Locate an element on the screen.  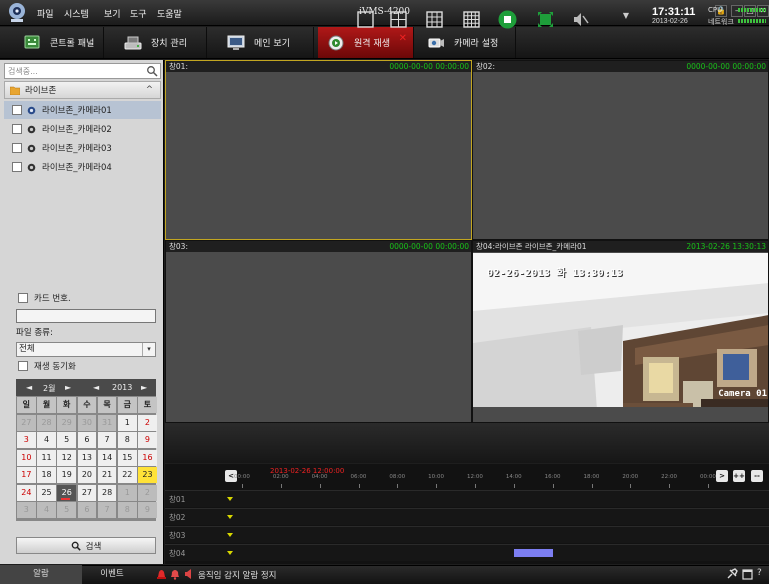
calendar-day: 31 is located at coordinates (107, 422).